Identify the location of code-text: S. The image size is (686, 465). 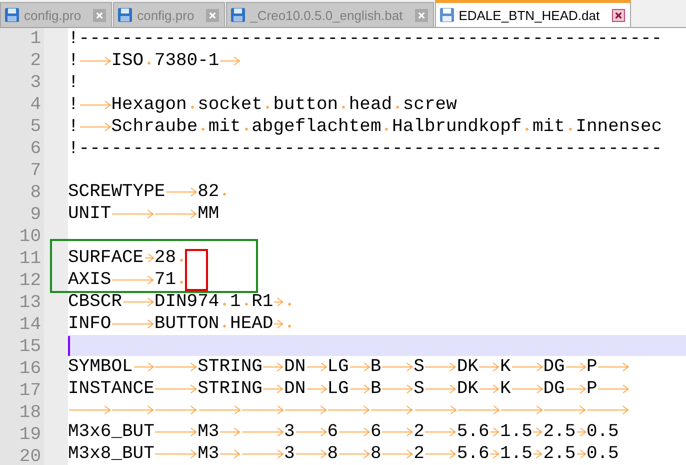
(419, 389).